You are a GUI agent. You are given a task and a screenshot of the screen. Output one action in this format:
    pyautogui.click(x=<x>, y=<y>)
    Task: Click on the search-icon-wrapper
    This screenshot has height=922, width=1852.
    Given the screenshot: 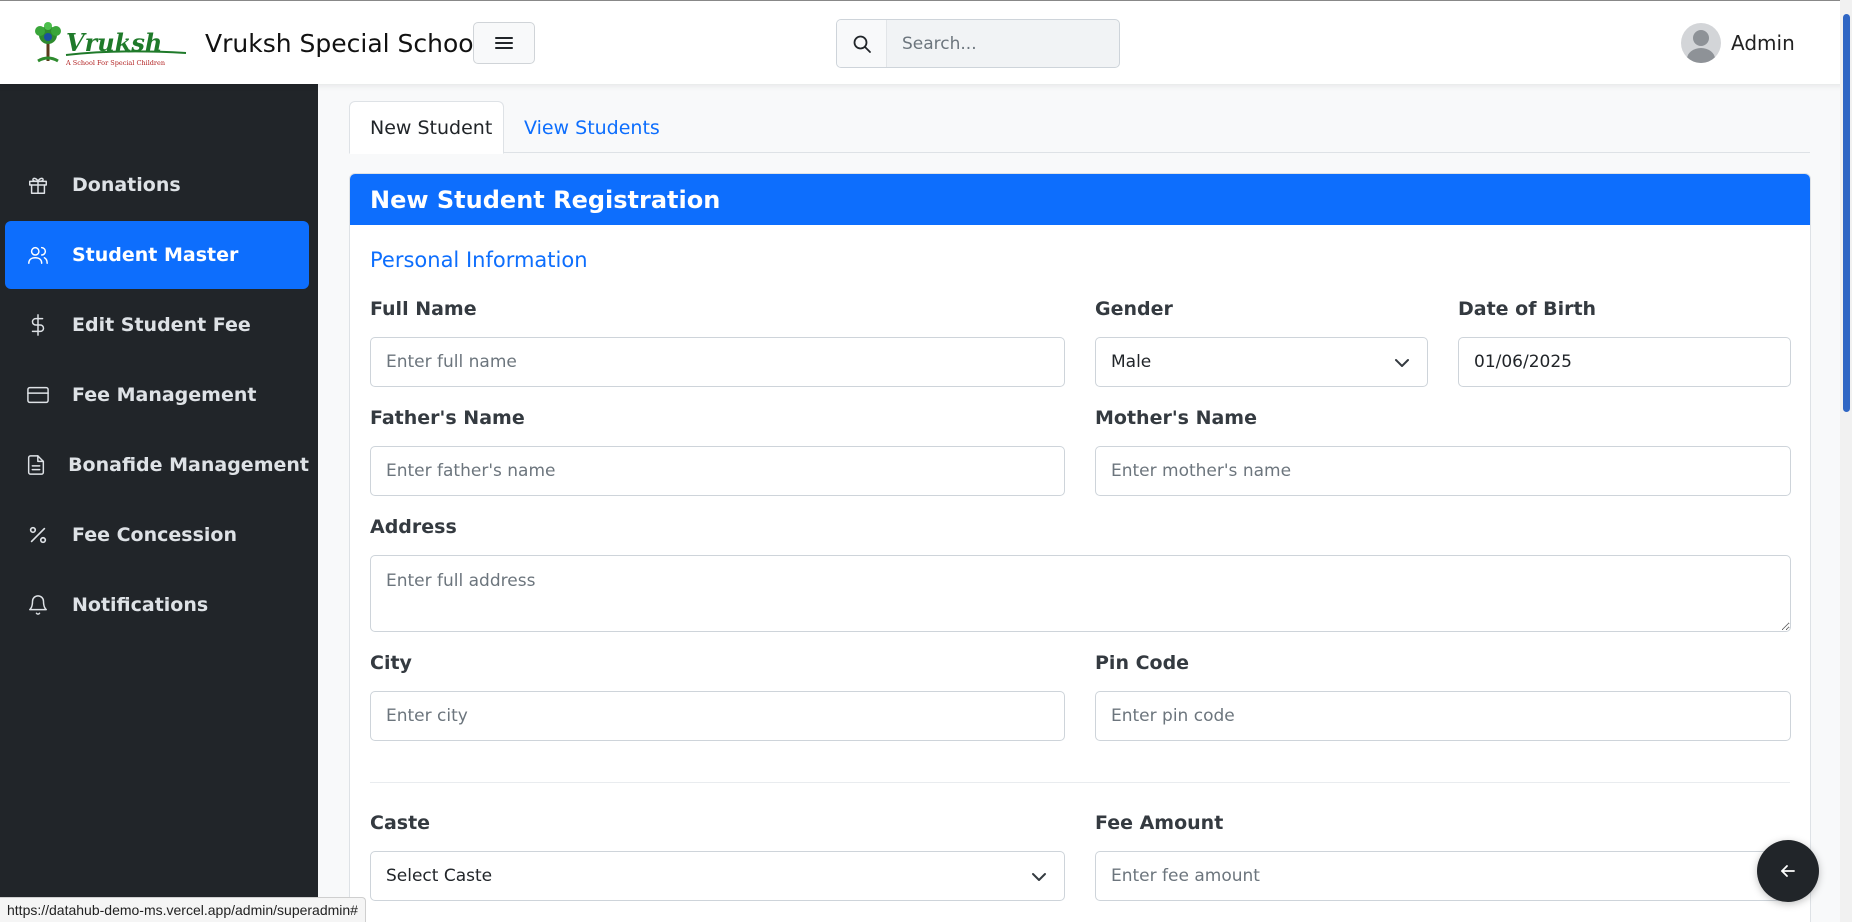 What is the action you would take?
    pyautogui.click(x=862, y=43)
    